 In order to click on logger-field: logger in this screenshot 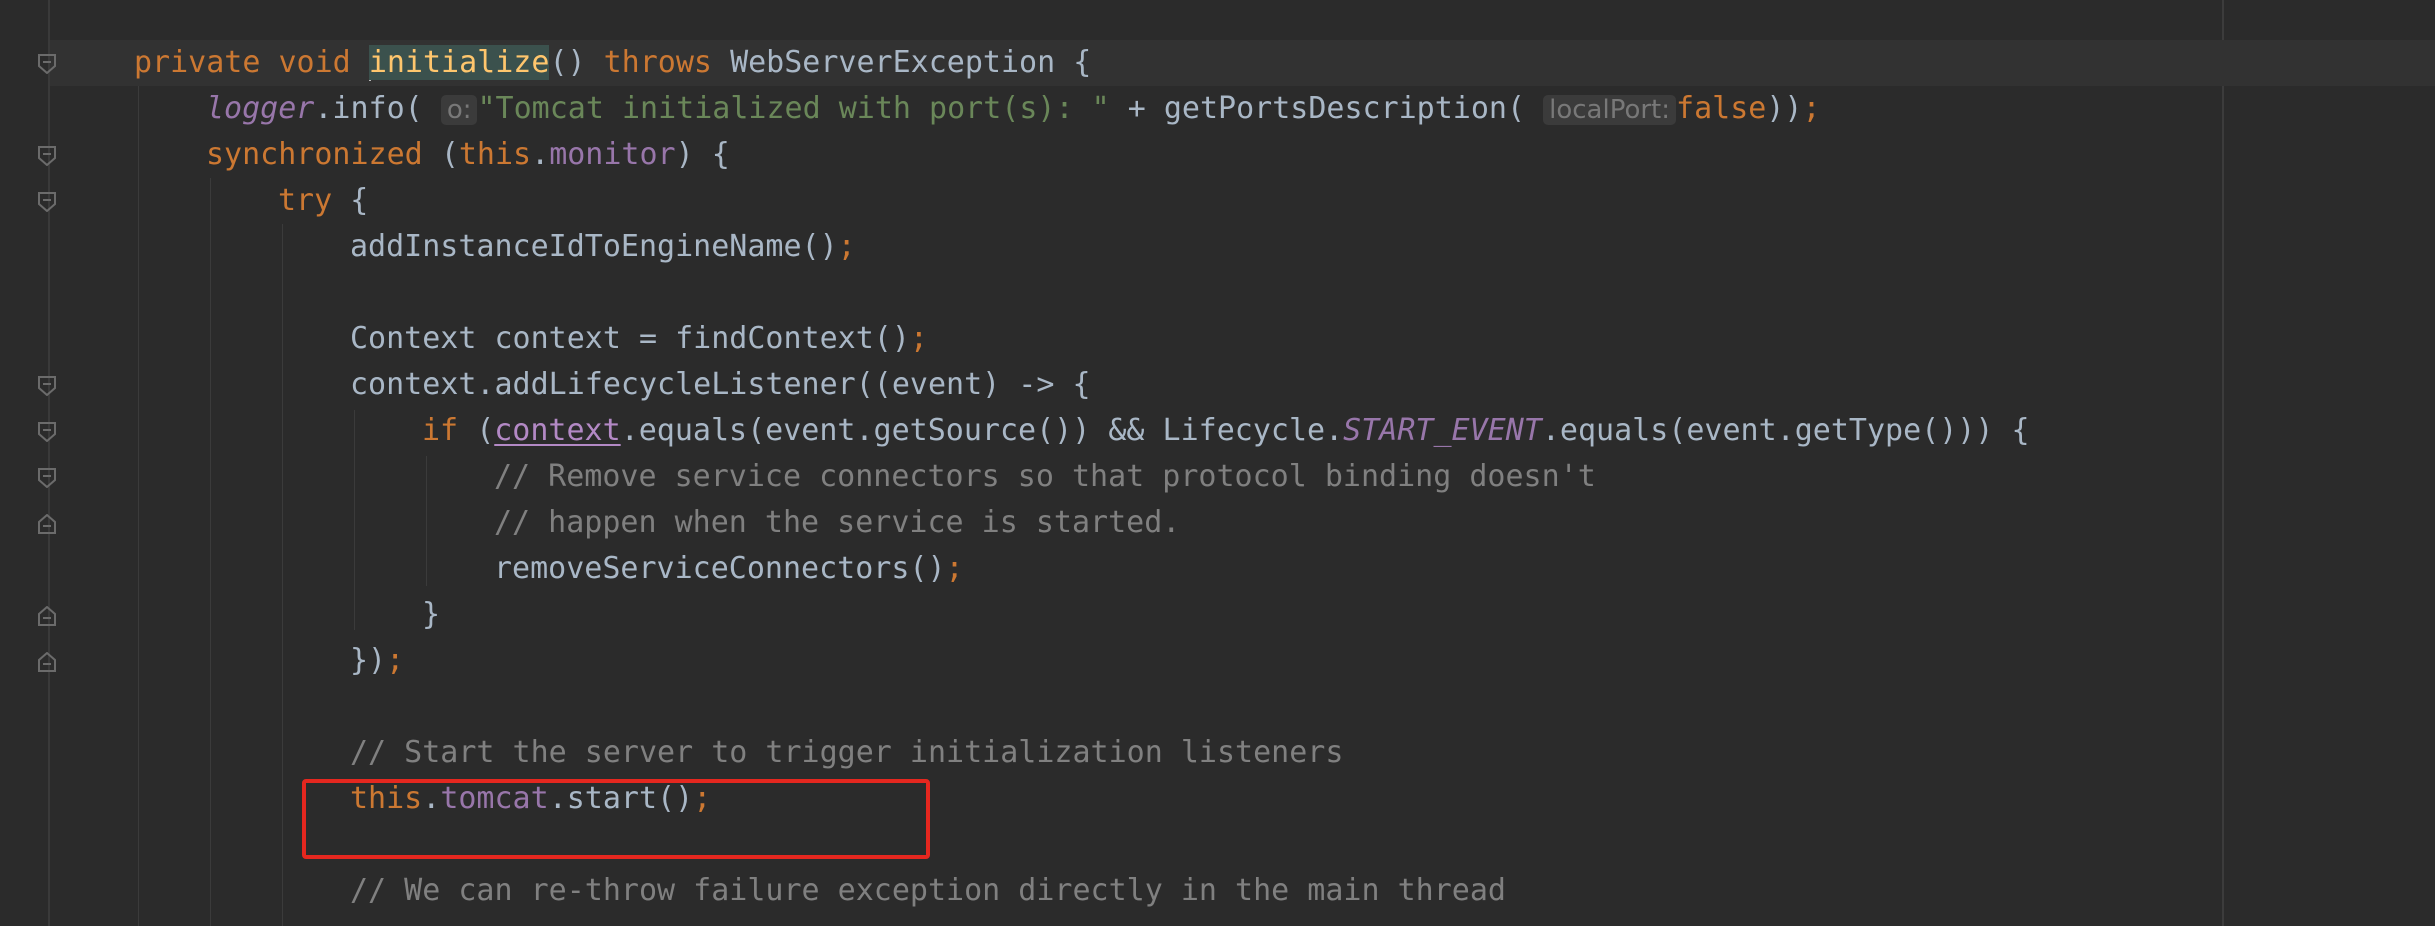, I will do `click(260, 108)`.